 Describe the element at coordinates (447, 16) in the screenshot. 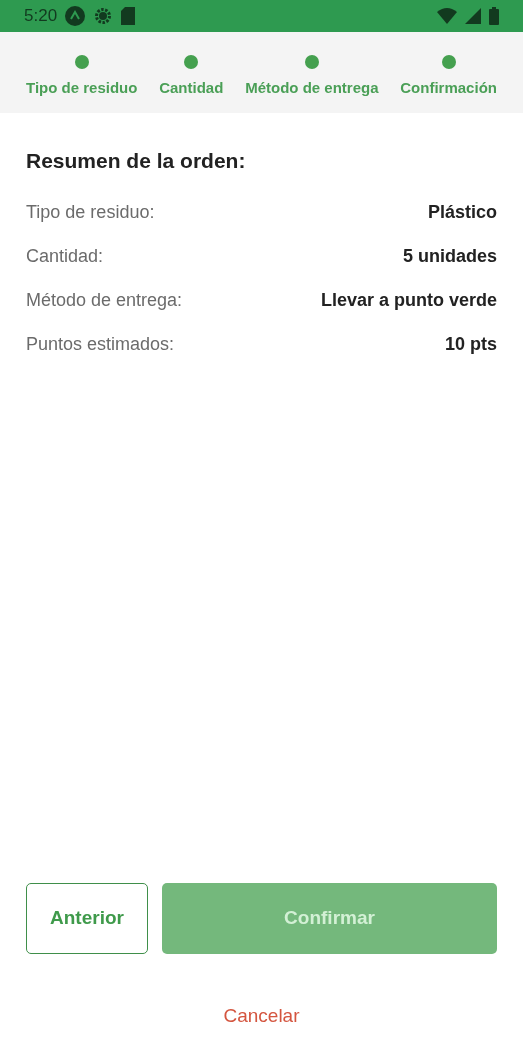

I see `wifi-icon` at that location.